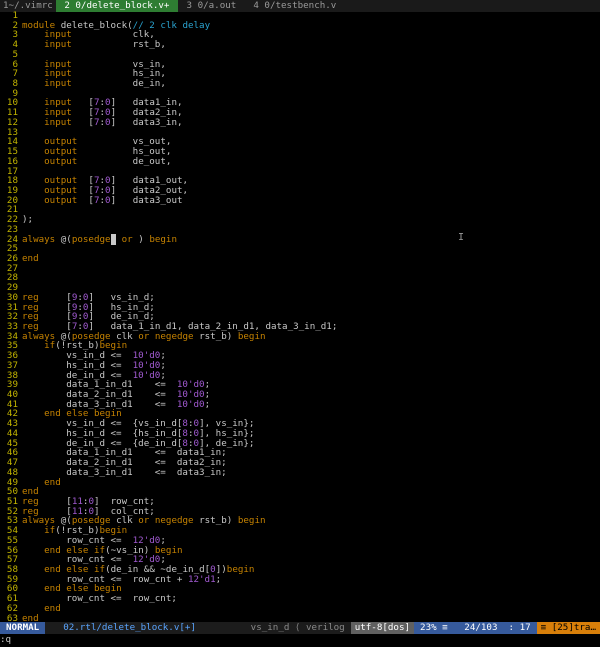  What do you see at coordinates (382, 628) in the screenshot?
I see `encoding-indicator: utf-8[dos]` at bounding box center [382, 628].